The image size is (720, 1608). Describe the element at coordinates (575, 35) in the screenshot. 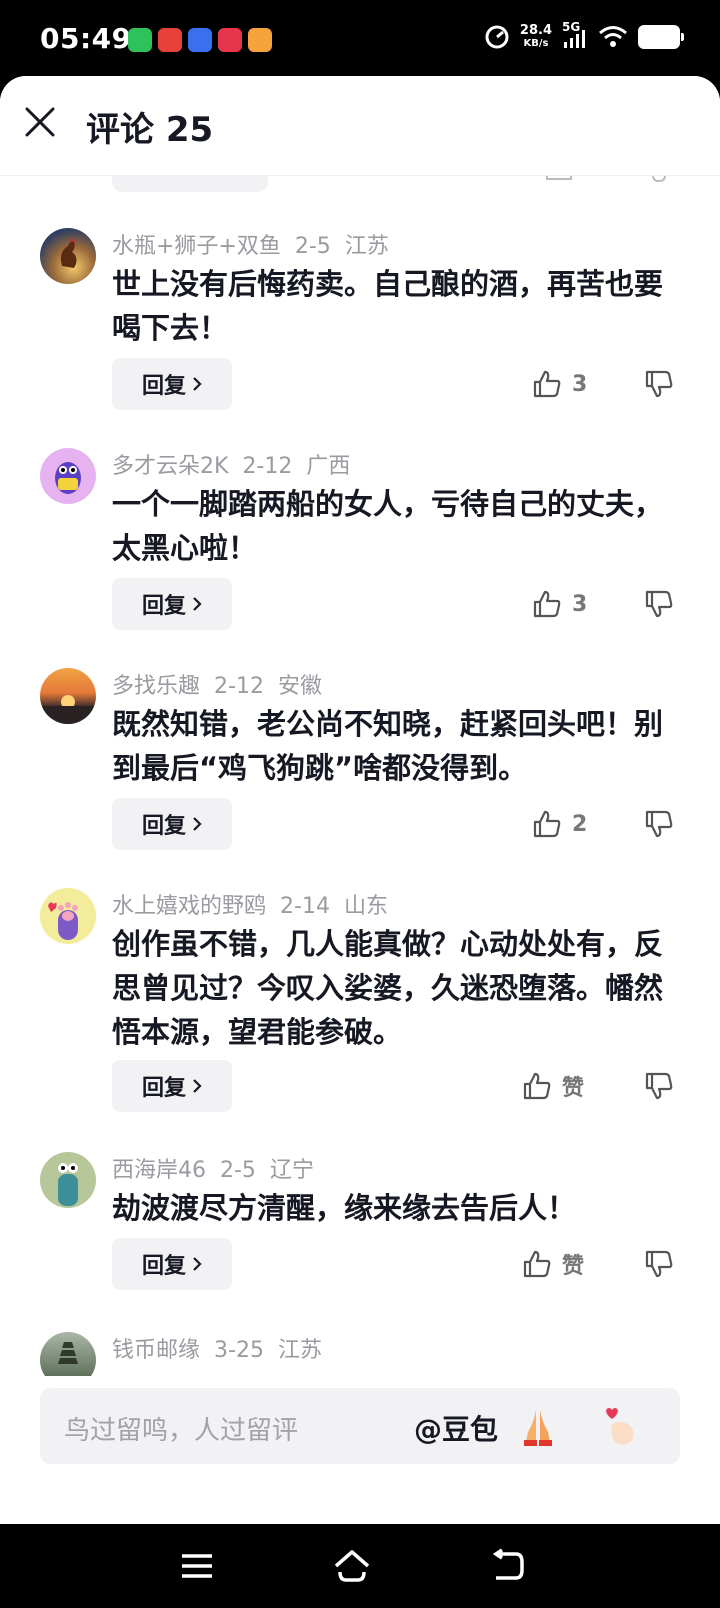

I see `signal-icon: 5G` at that location.